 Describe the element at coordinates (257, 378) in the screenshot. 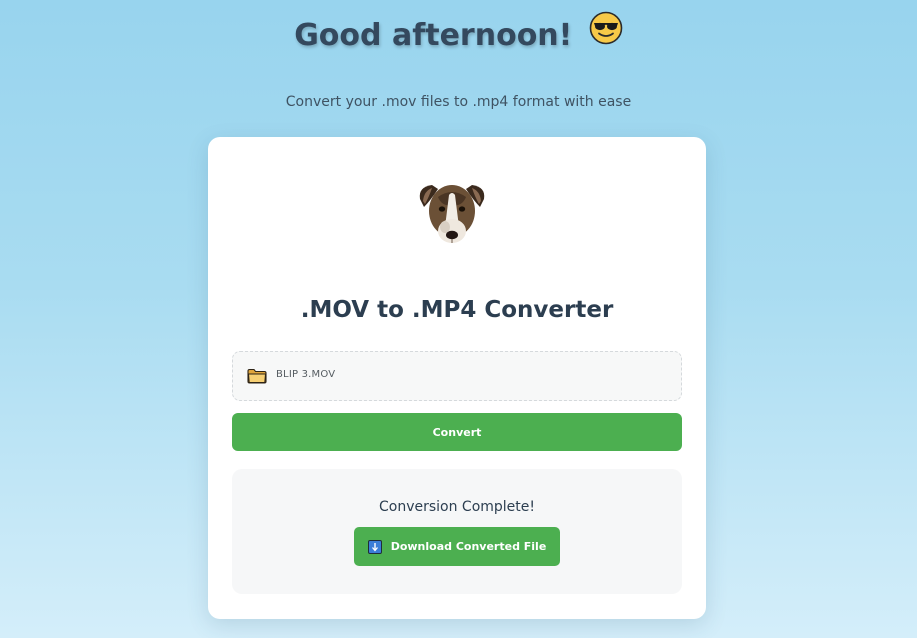

I see `folder-icon` at that location.